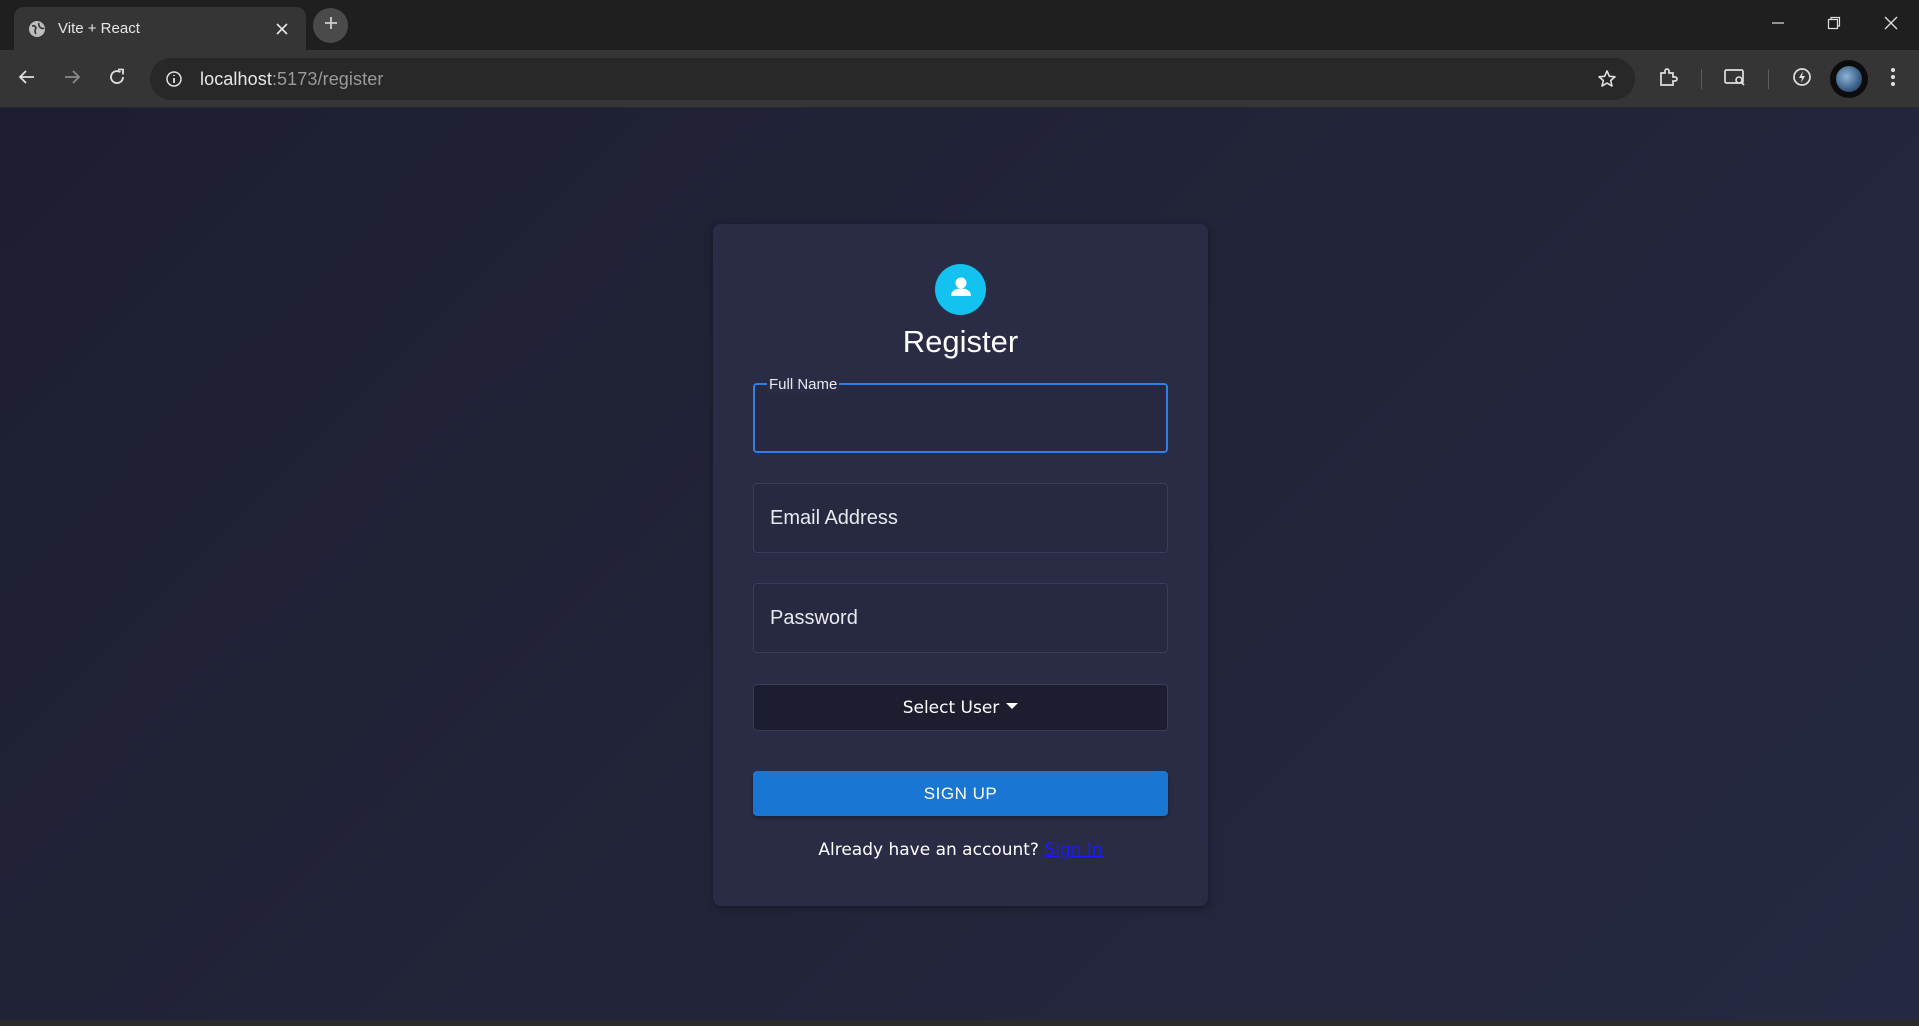  What do you see at coordinates (951, 707) in the screenshot?
I see `select-user-label: Select User` at bounding box center [951, 707].